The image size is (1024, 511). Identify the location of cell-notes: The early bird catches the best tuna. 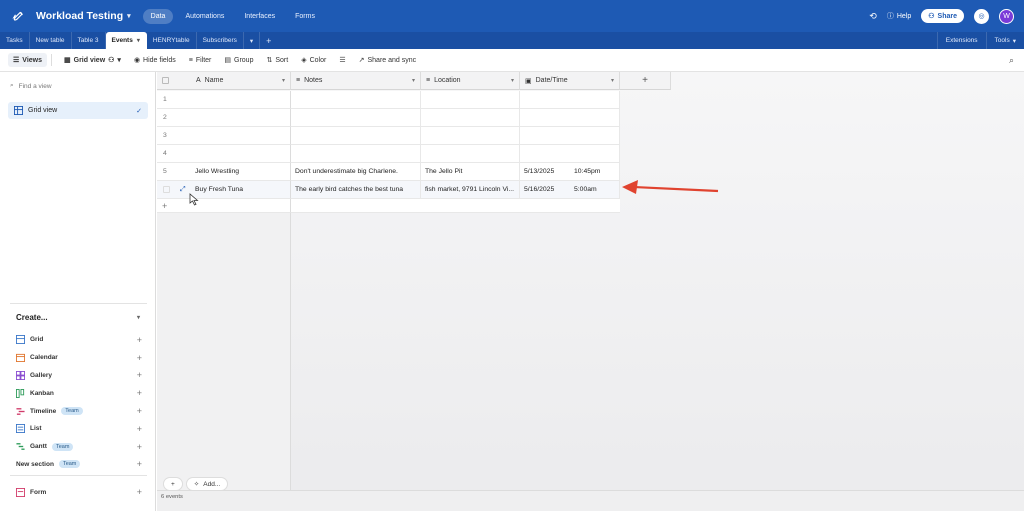
(356, 190).